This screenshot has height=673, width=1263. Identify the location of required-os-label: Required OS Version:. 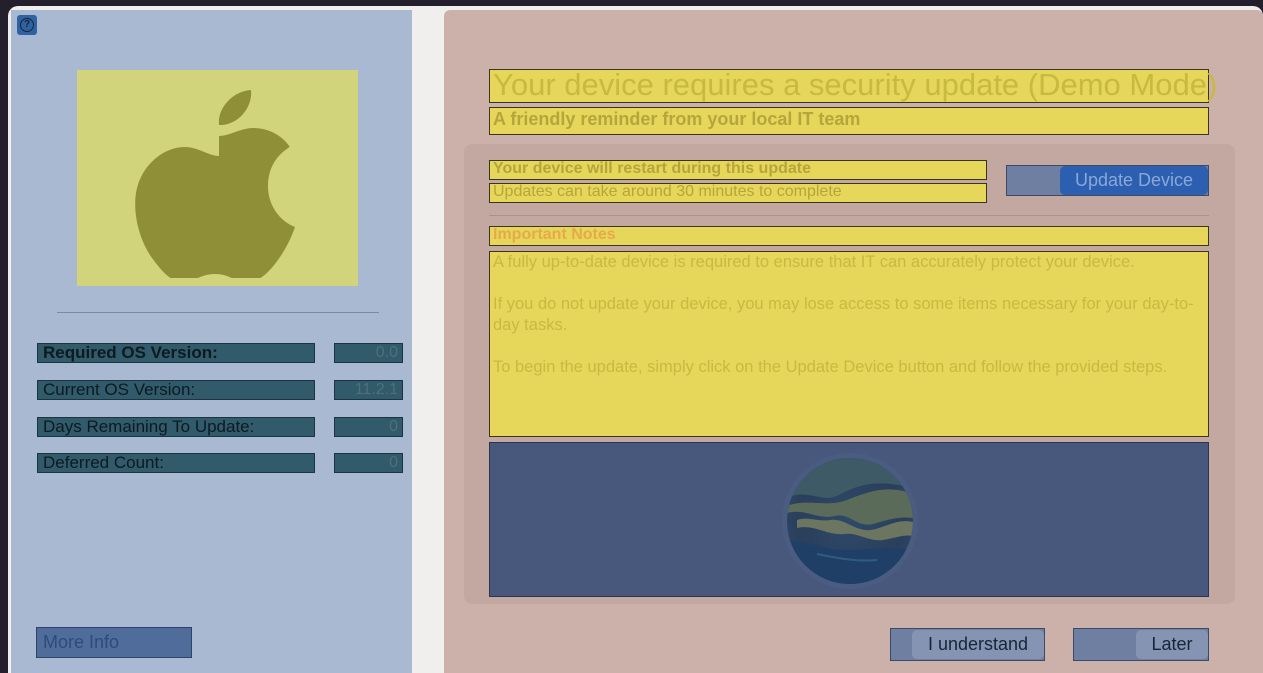
(176, 353).